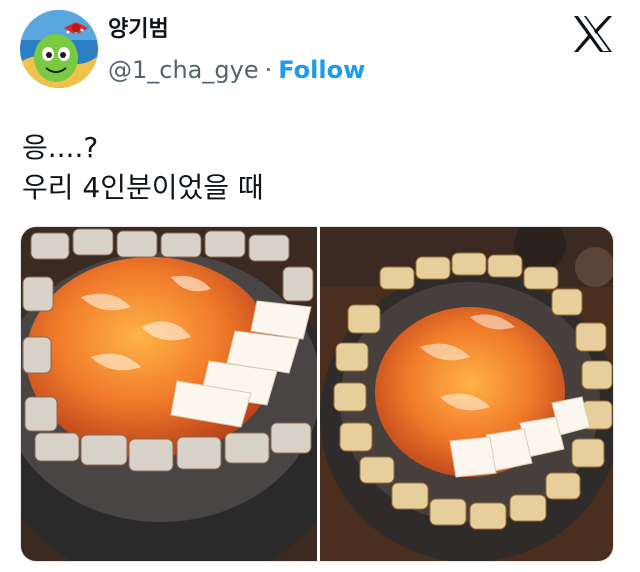  Describe the element at coordinates (143, 187) in the screenshot. I see `tweet-text-line-2: 우리 4인분이었을 때` at that location.